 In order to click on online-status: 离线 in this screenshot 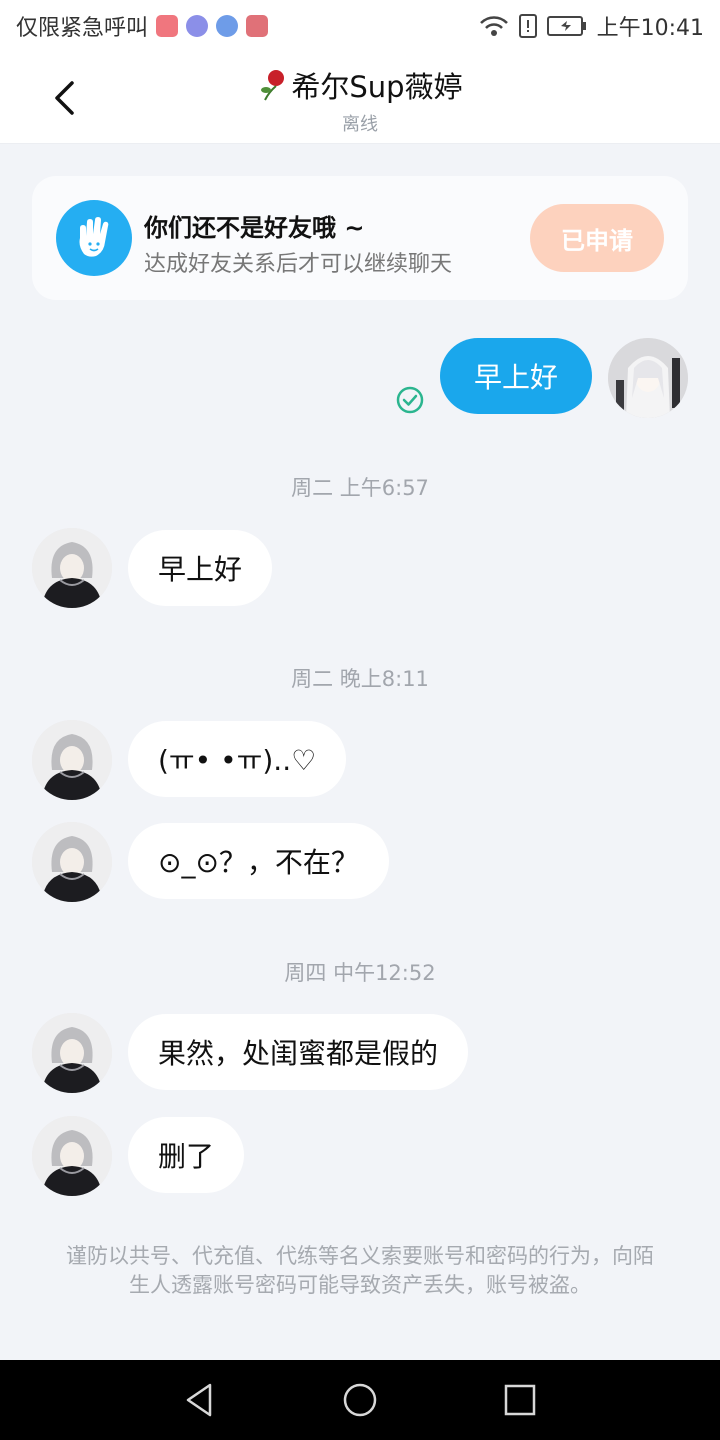, I will do `click(360, 124)`.